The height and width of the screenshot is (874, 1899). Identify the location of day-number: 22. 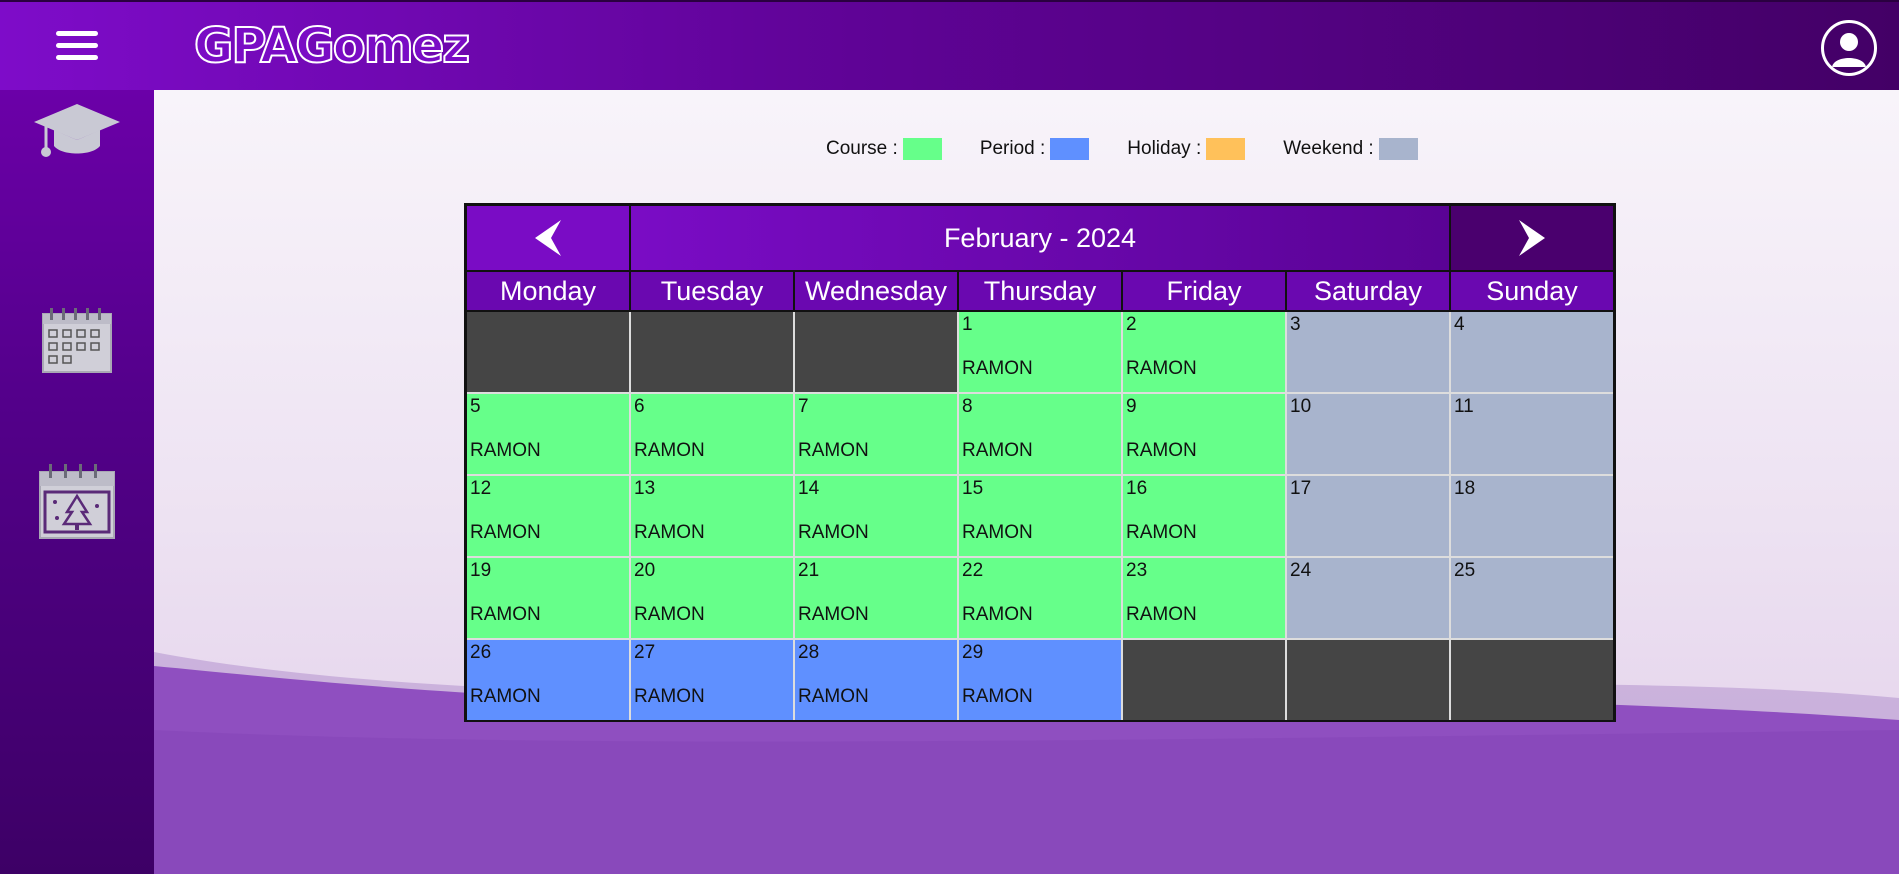
(973, 570).